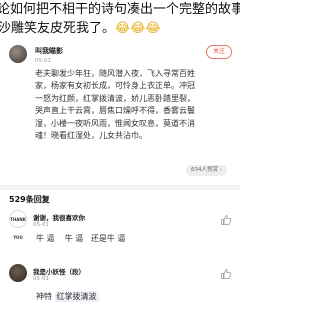 The image size is (320, 309). I want to click on title-line-1: 论如何把不相干的诗句凑出一个完整的故事, so click(120, 9).